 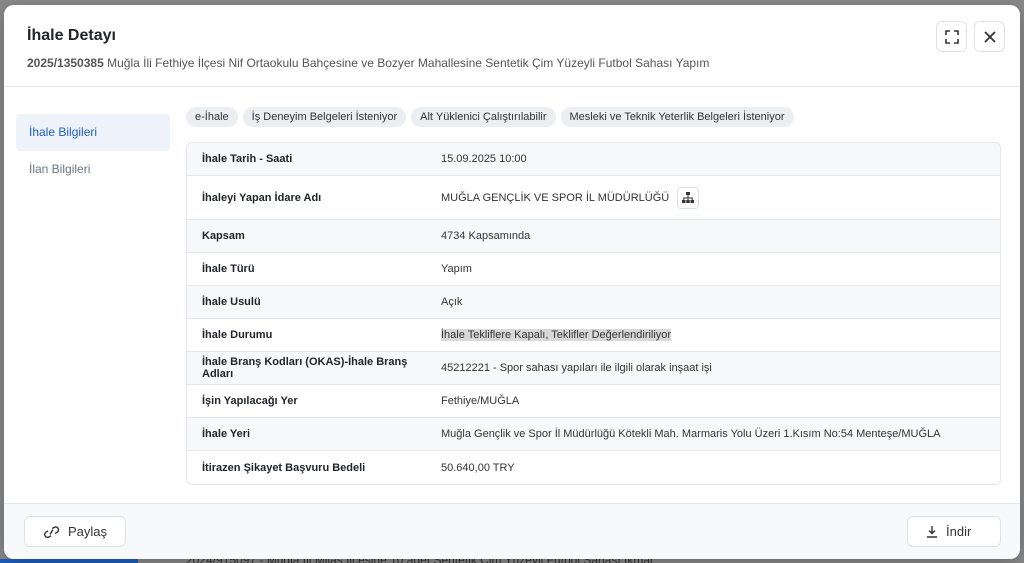 I want to click on detail-label: İhale Durumu, so click(x=237, y=335).